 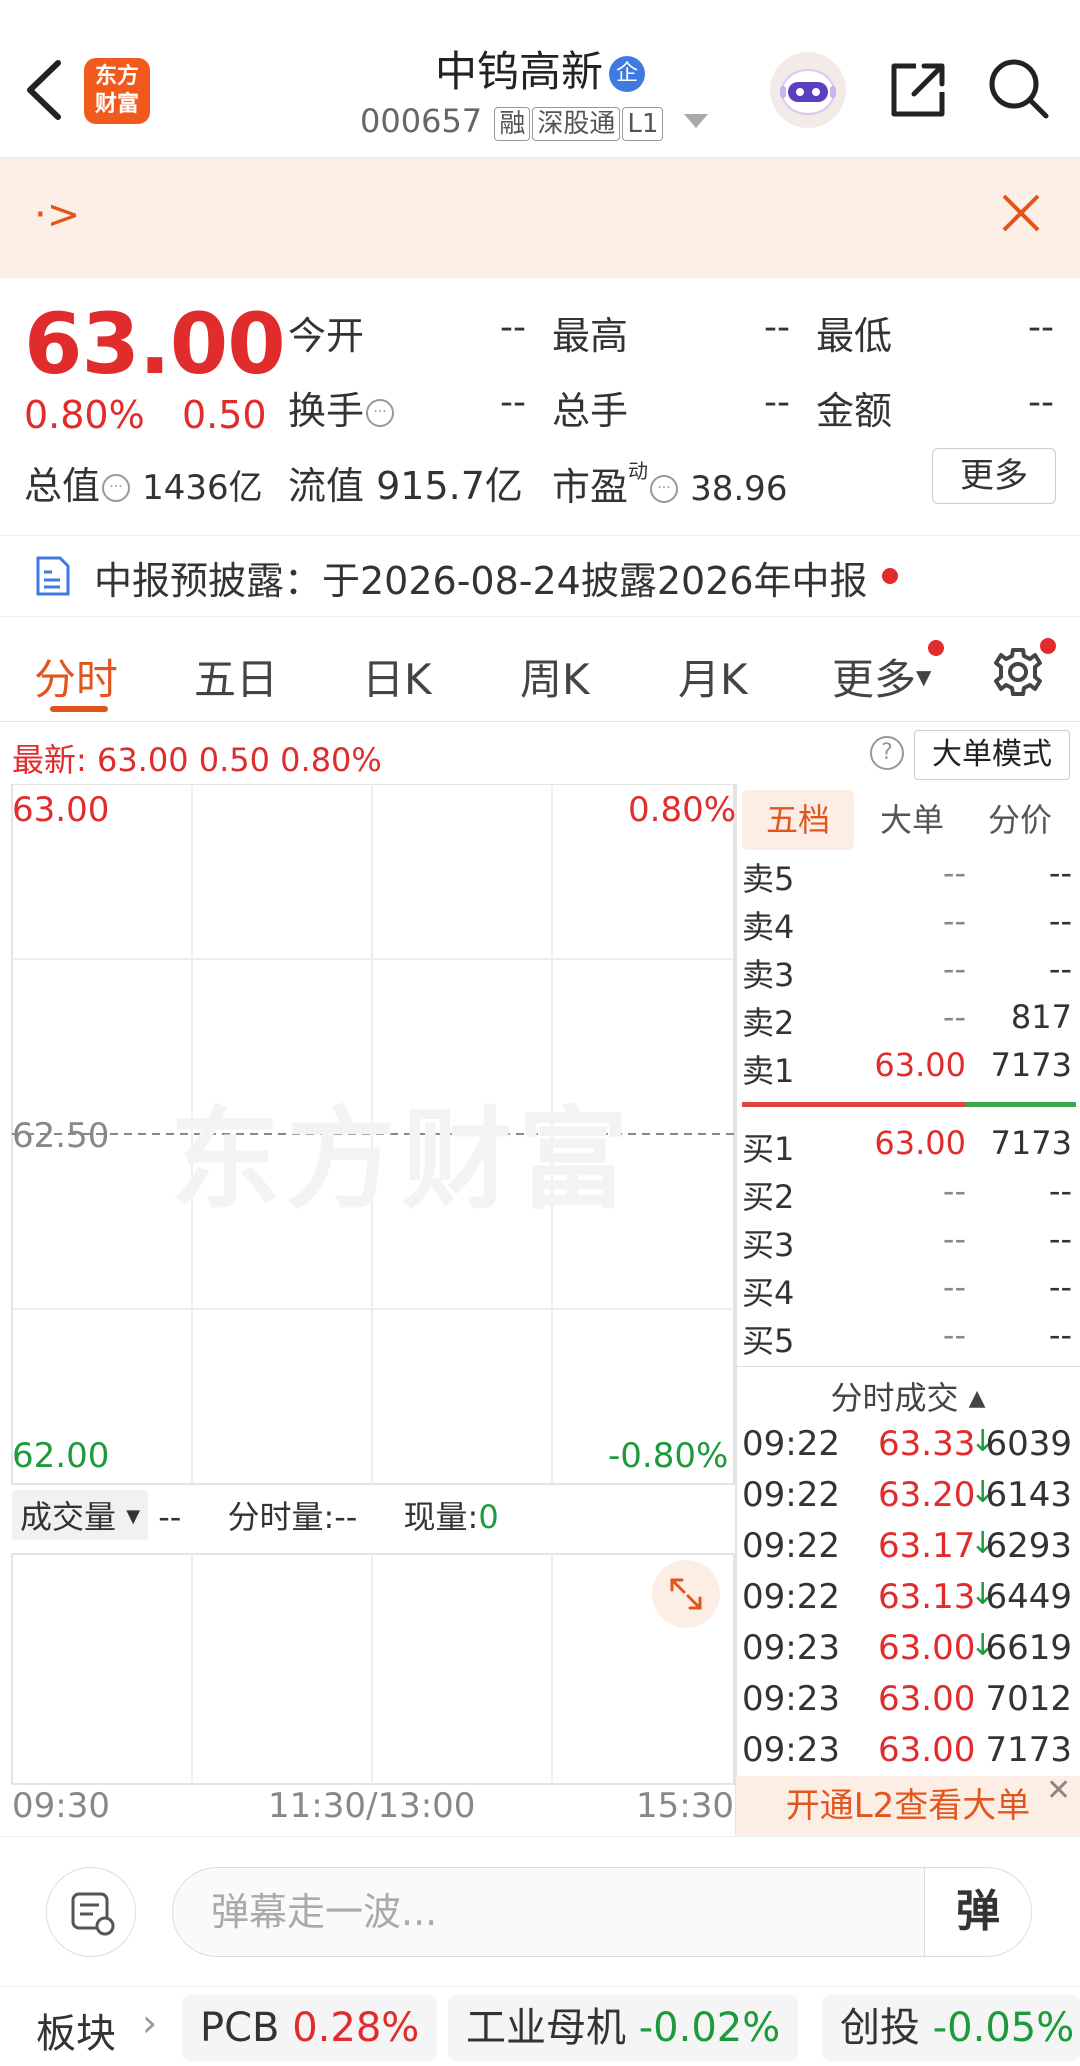 I want to click on comment-bar: 弹幕走一波... 弹, so click(x=540, y=1911).